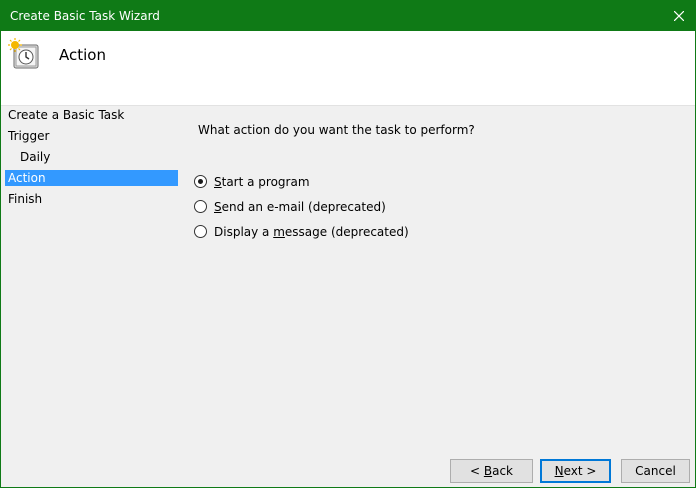 The image size is (696, 488). Describe the element at coordinates (29, 136) in the screenshot. I see `step-label: Trigger` at that location.